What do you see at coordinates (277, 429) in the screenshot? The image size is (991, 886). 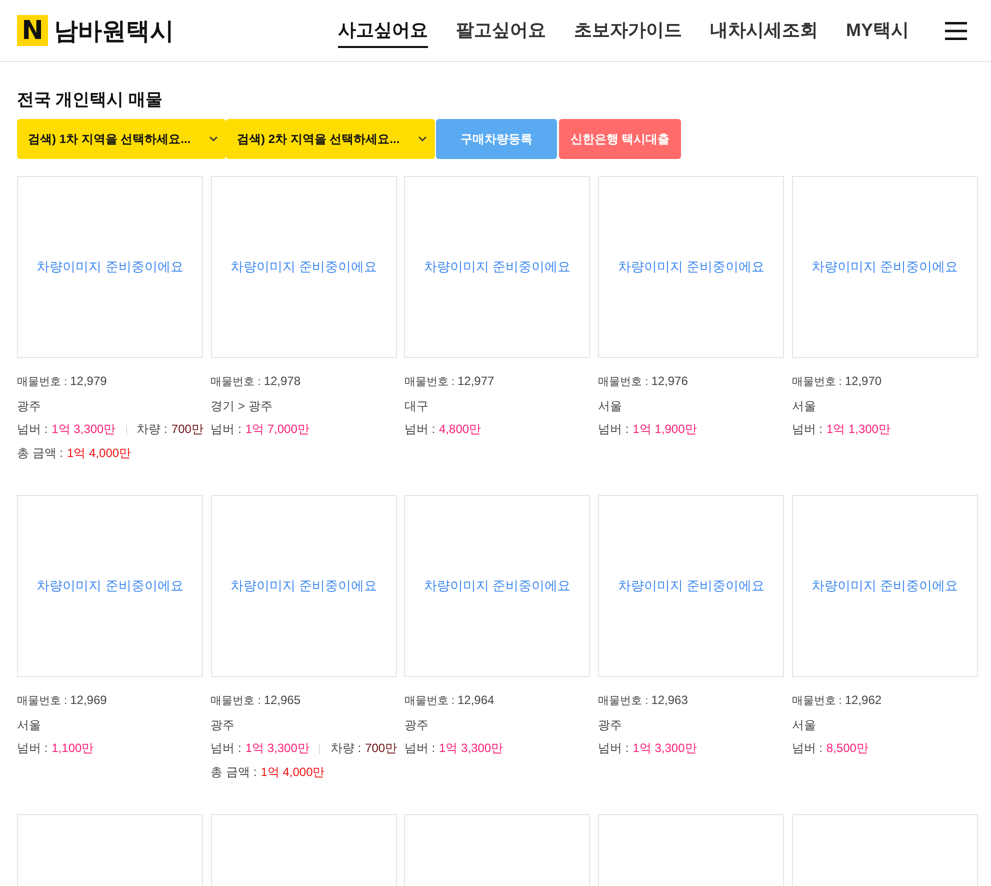 I see `plate-price: 1억 7,000만` at bounding box center [277, 429].